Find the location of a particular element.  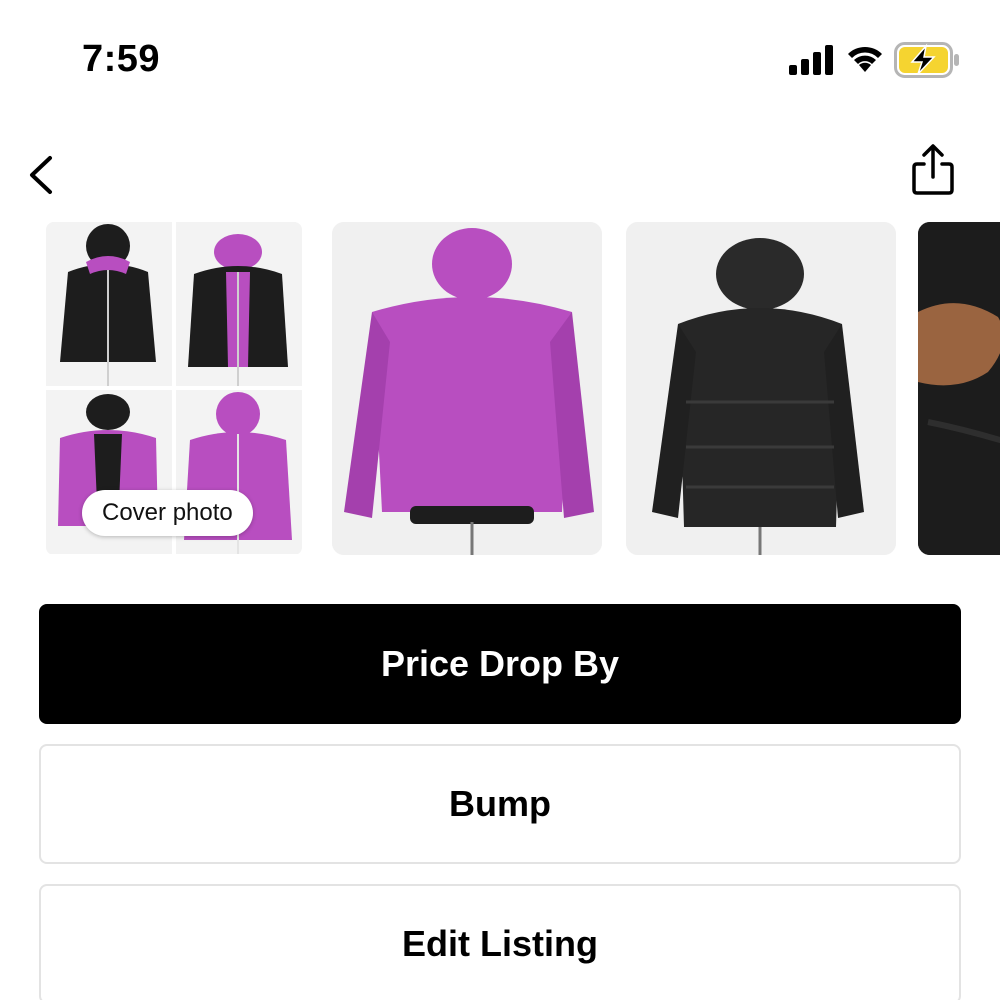

cover-photo-label: Cover photo is located at coordinates (167, 513).